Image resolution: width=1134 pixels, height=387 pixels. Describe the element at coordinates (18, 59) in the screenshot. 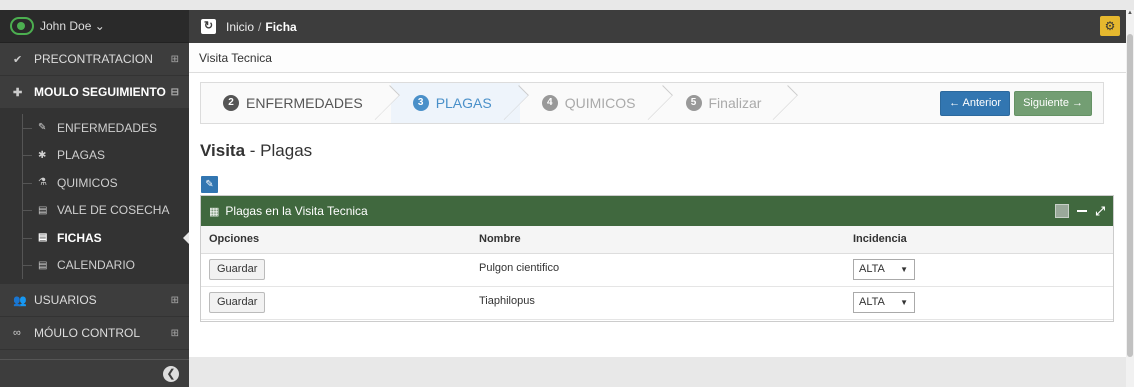

I see `check-icon: ✔` at that location.